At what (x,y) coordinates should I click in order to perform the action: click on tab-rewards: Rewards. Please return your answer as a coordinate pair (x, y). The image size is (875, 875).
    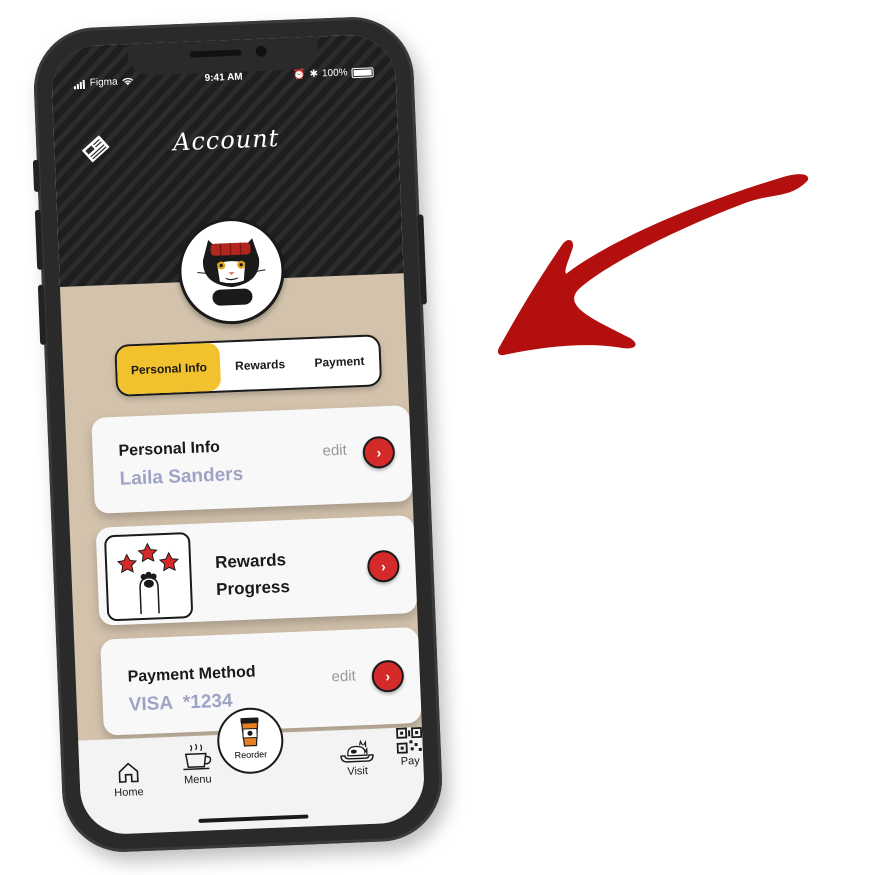
    Looking at the image, I should click on (260, 364).